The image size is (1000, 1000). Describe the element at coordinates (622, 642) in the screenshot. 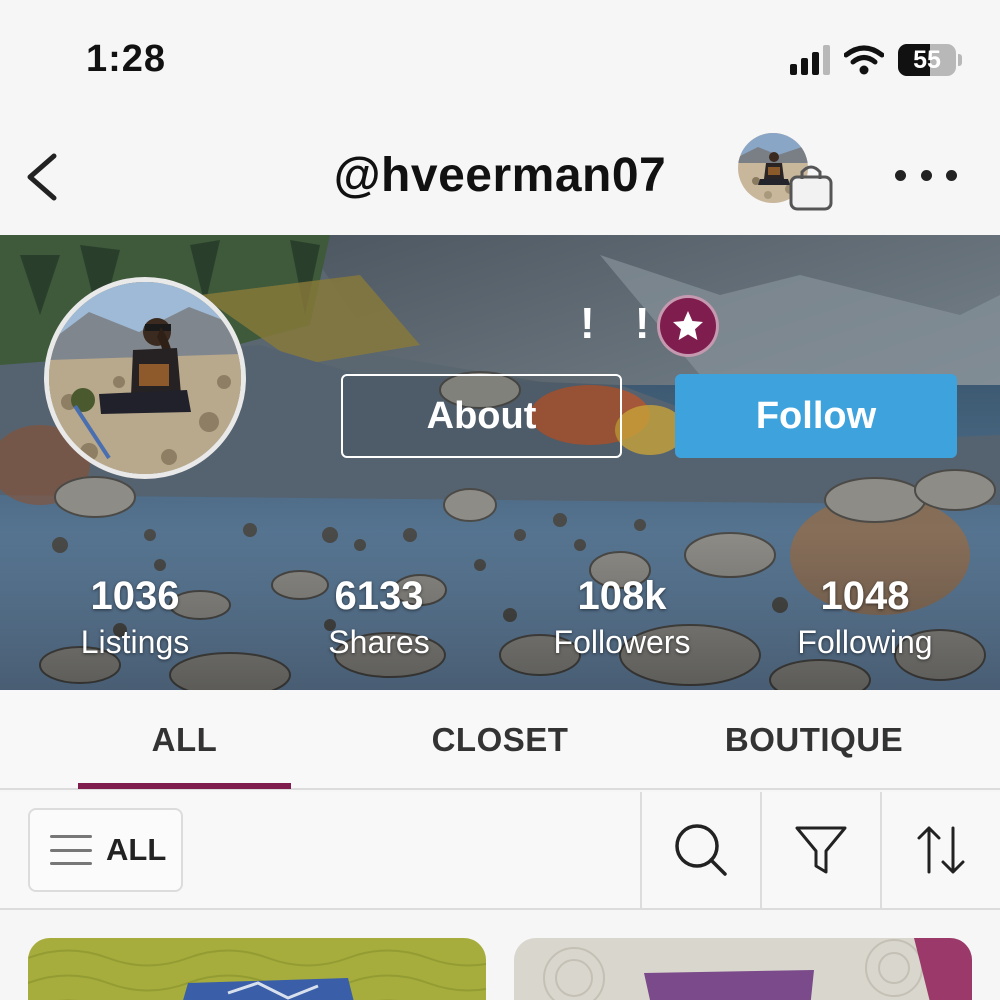

I see `stat-label: Followers` at that location.